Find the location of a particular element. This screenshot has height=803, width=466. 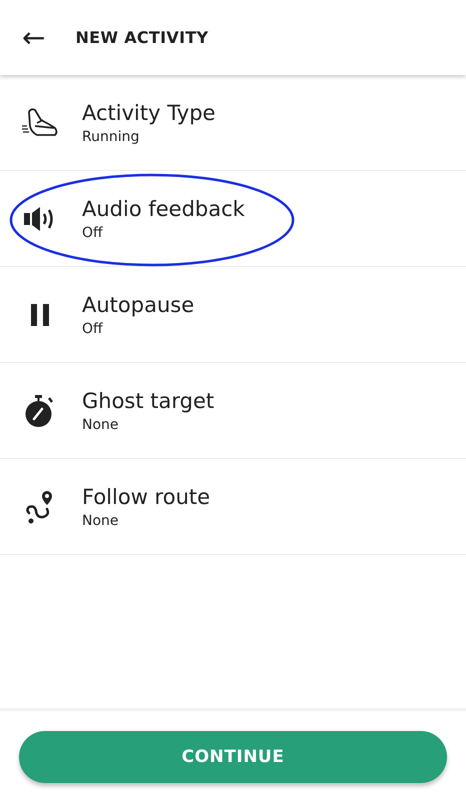

back-button: ← is located at coordinates (34, 38).